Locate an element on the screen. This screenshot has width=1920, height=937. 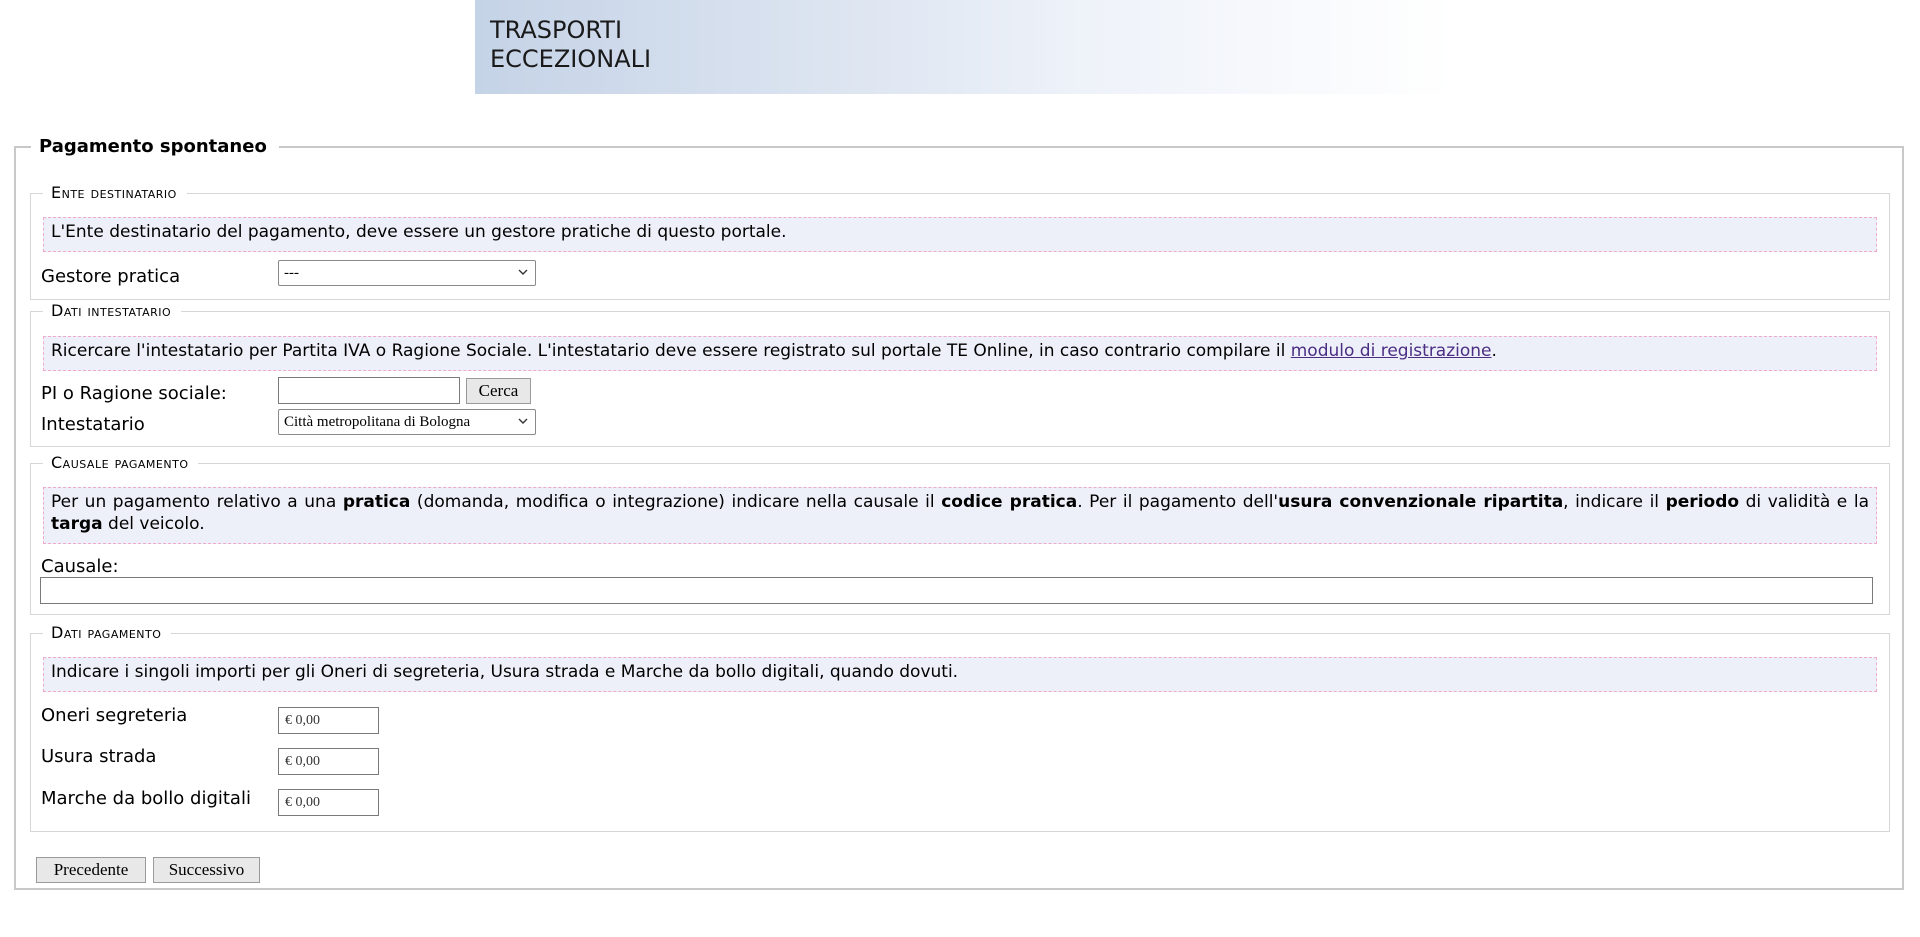
info-causale-bold: pratica is located at coordinates (376, 502).